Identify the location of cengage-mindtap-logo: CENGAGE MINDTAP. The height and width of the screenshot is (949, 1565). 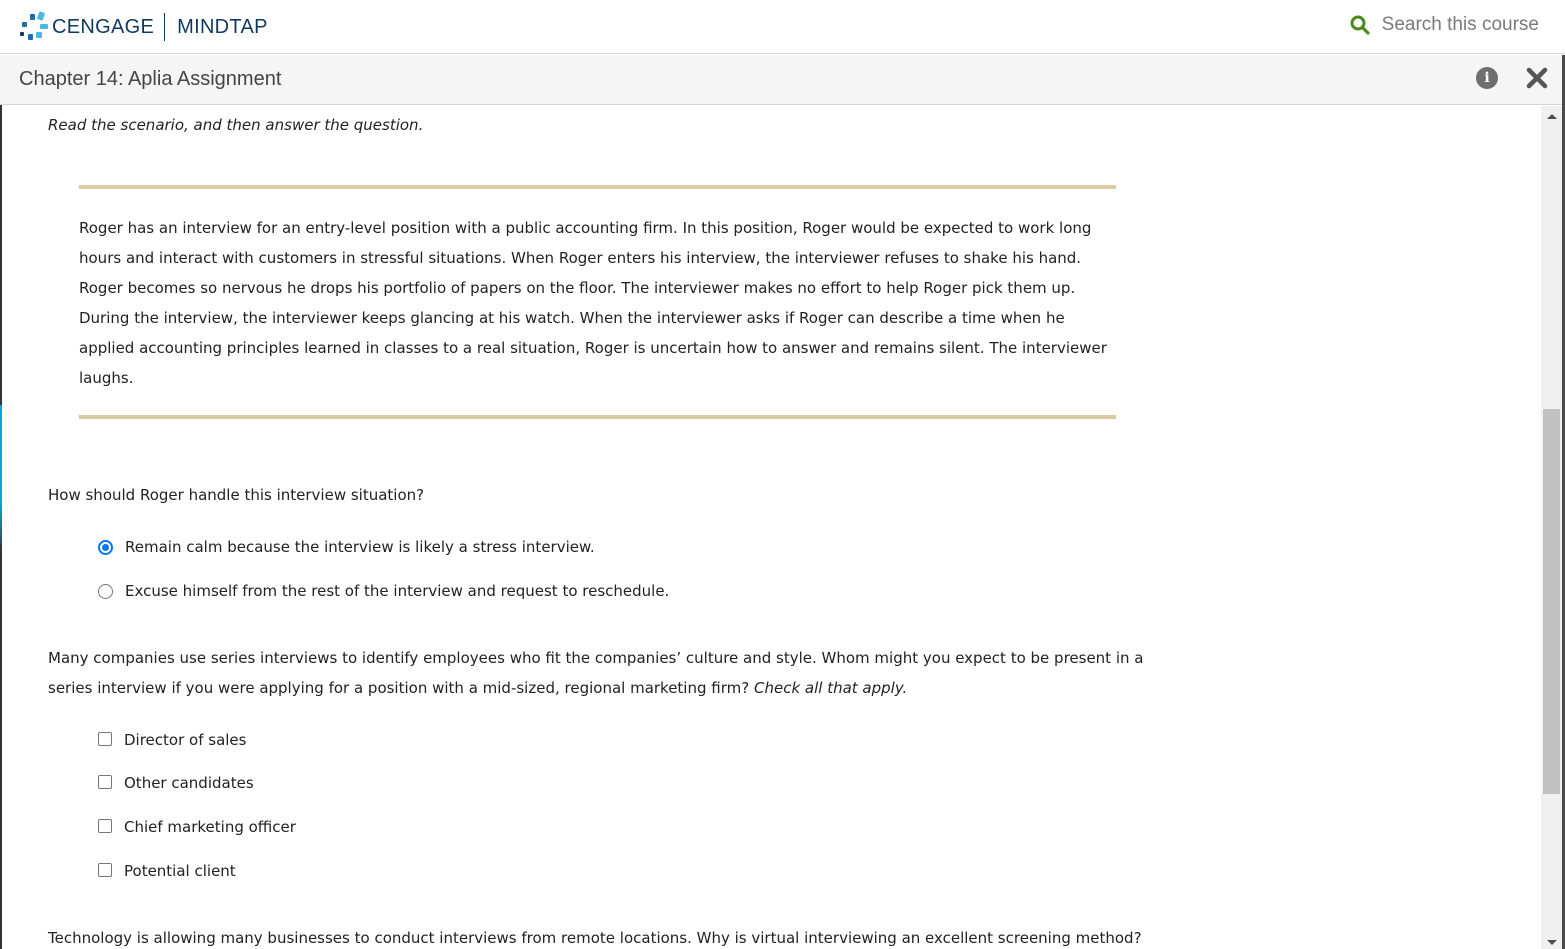
(143, 26).